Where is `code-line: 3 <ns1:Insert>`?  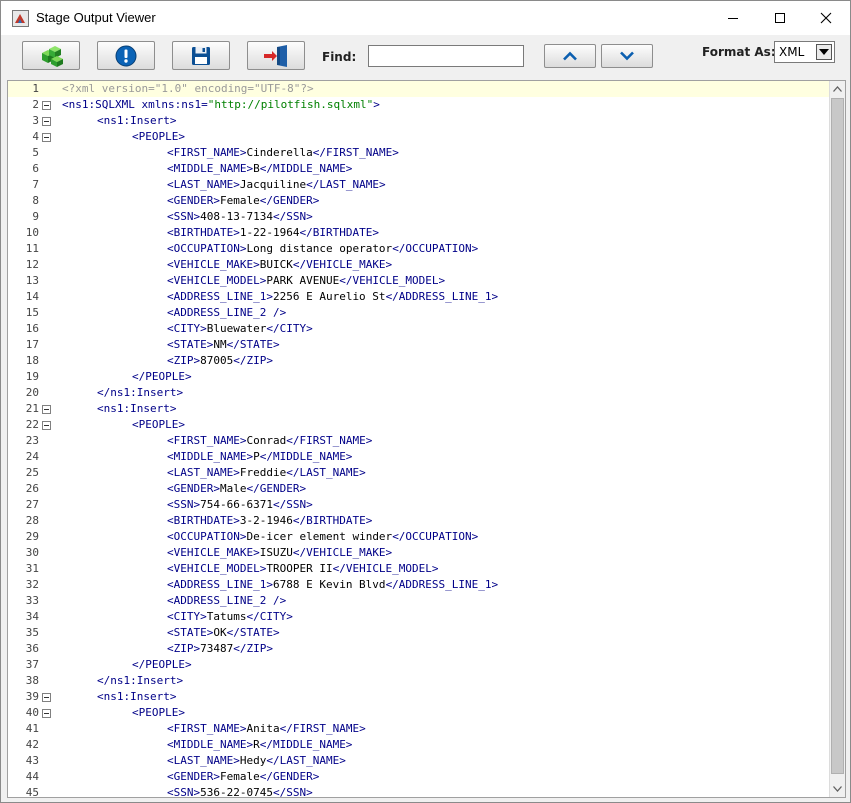 code-line: 3 <ns1:Insert> is located at coordinates (419, 121).